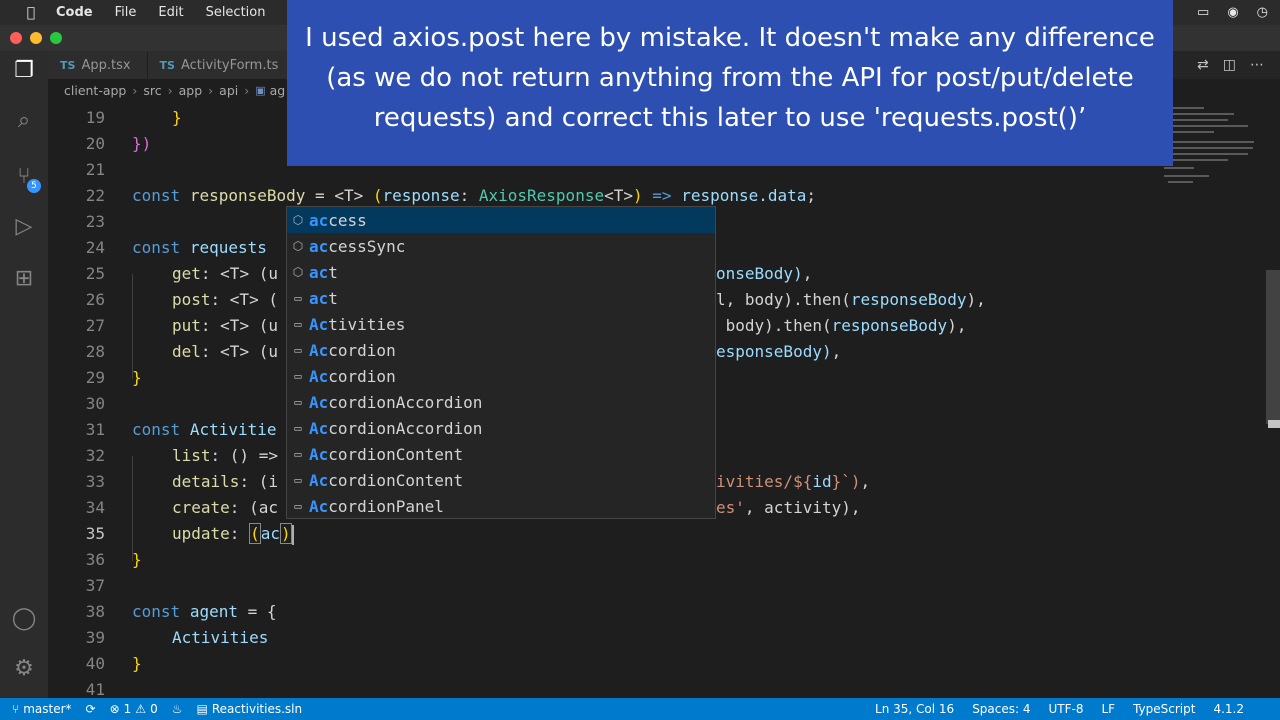 The image size is (1280, 720). I want to click on traffic-lights, so click(36, 38).